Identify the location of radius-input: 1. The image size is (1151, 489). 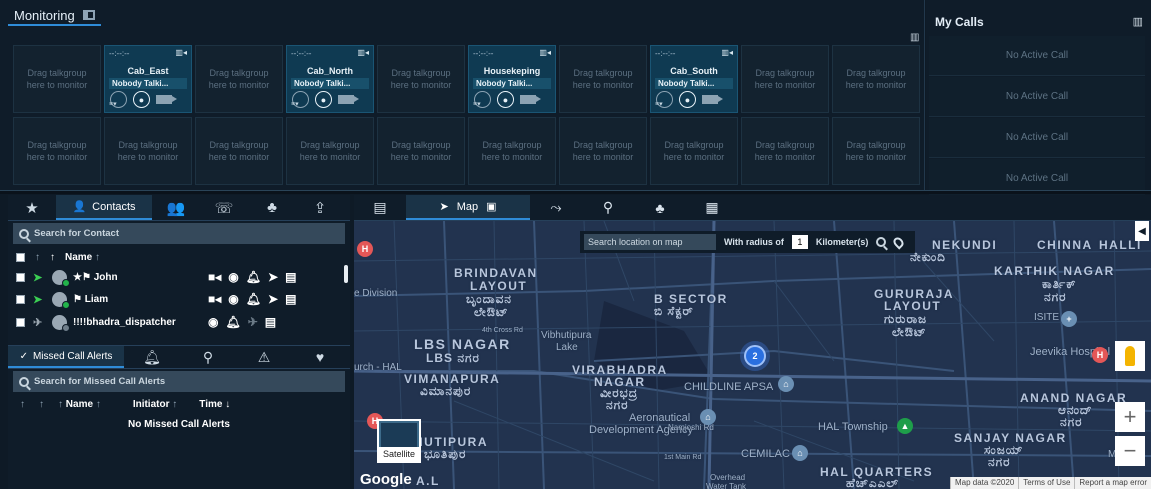
(799, 242).